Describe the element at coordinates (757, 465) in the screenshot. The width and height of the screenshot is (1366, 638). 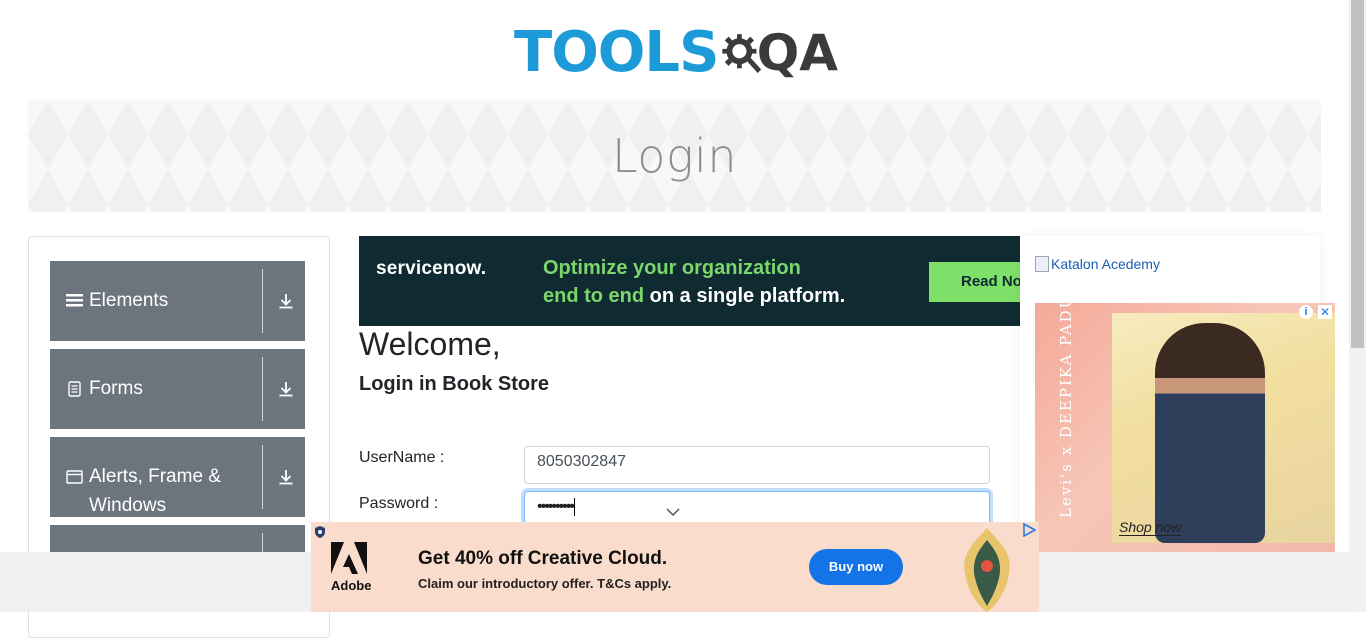
I see `username-input: 8050302847` at that location.